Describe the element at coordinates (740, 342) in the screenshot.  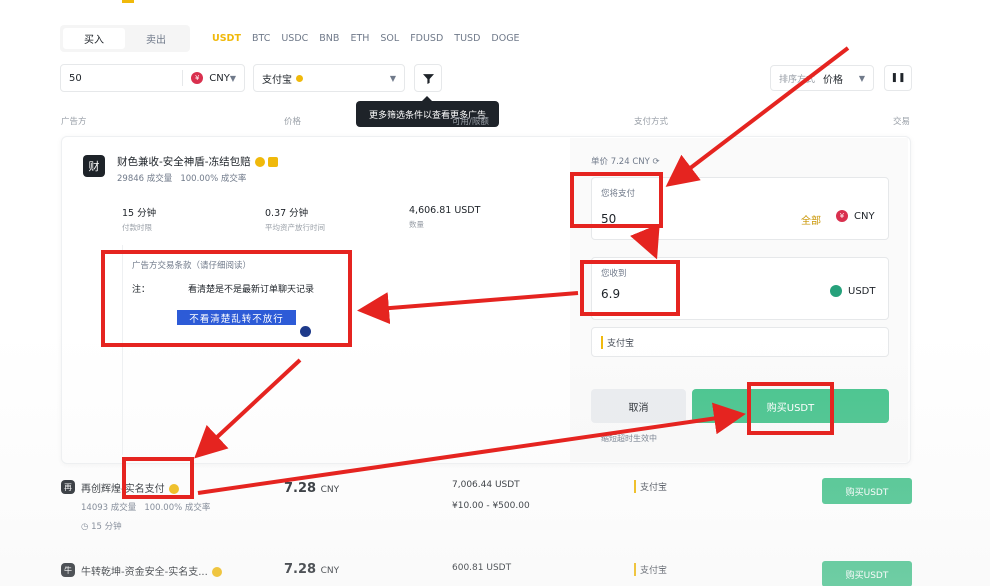
I see `payment-method-selector` at that location.